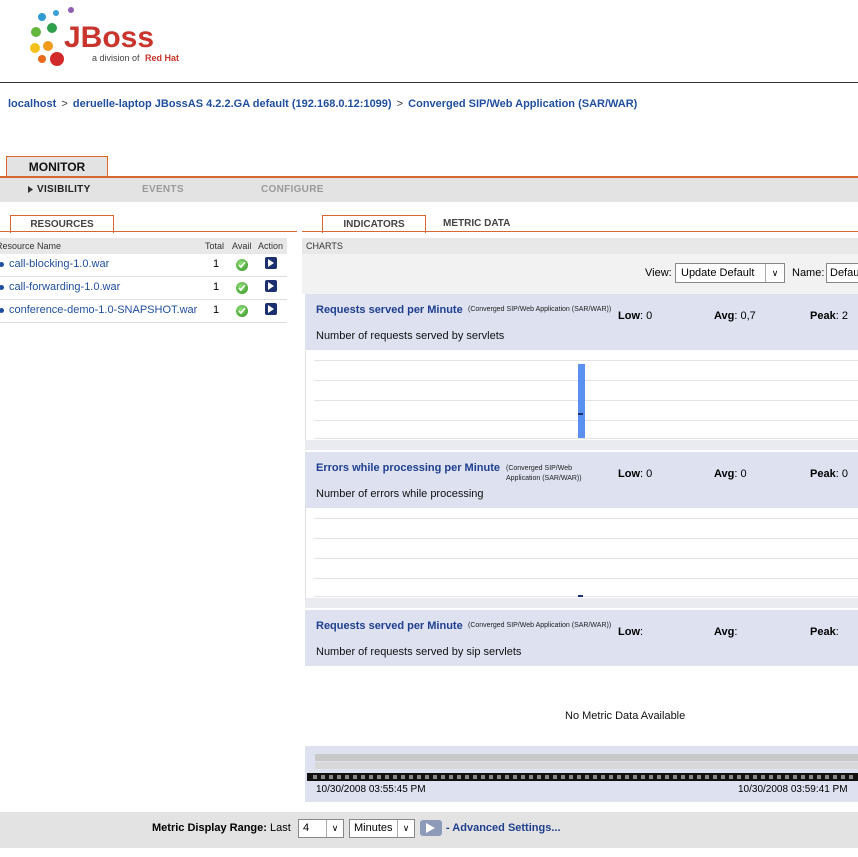 The image size is (858, 857). Describe the element at coordinates (32, 104) in the screenshot. I see `breadcrumb-host: localhost` at that location.